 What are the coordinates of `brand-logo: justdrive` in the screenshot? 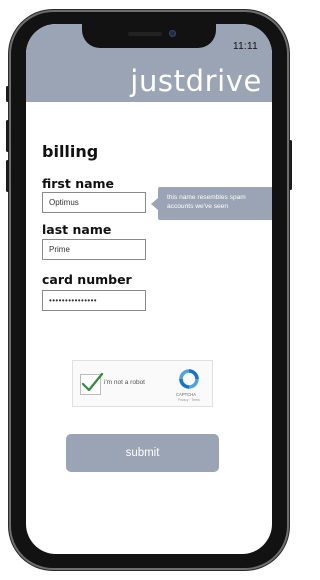 It's located at (196, 81).